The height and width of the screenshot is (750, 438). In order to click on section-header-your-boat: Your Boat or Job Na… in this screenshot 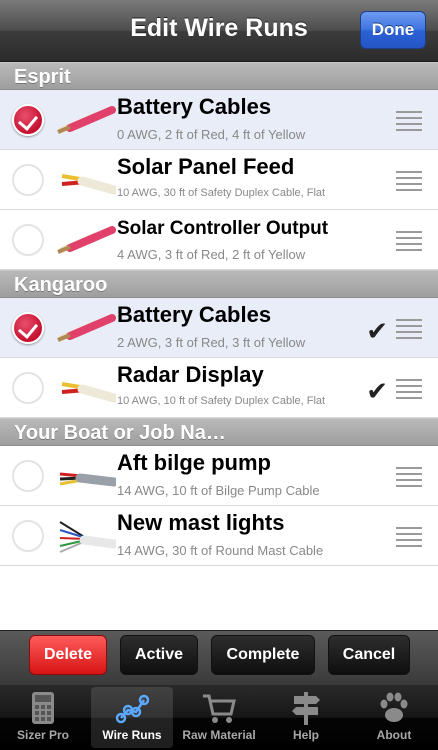, I will do `click(219, 432)`.